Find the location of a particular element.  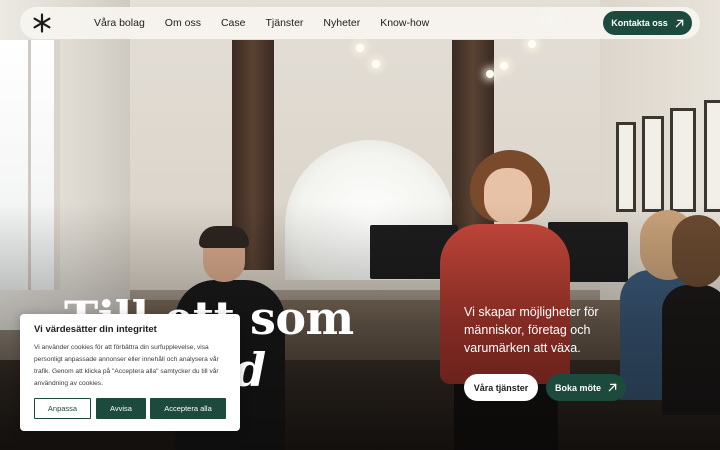

nav-link-tjanster: Tjänster is located at coordinates (284, 23).